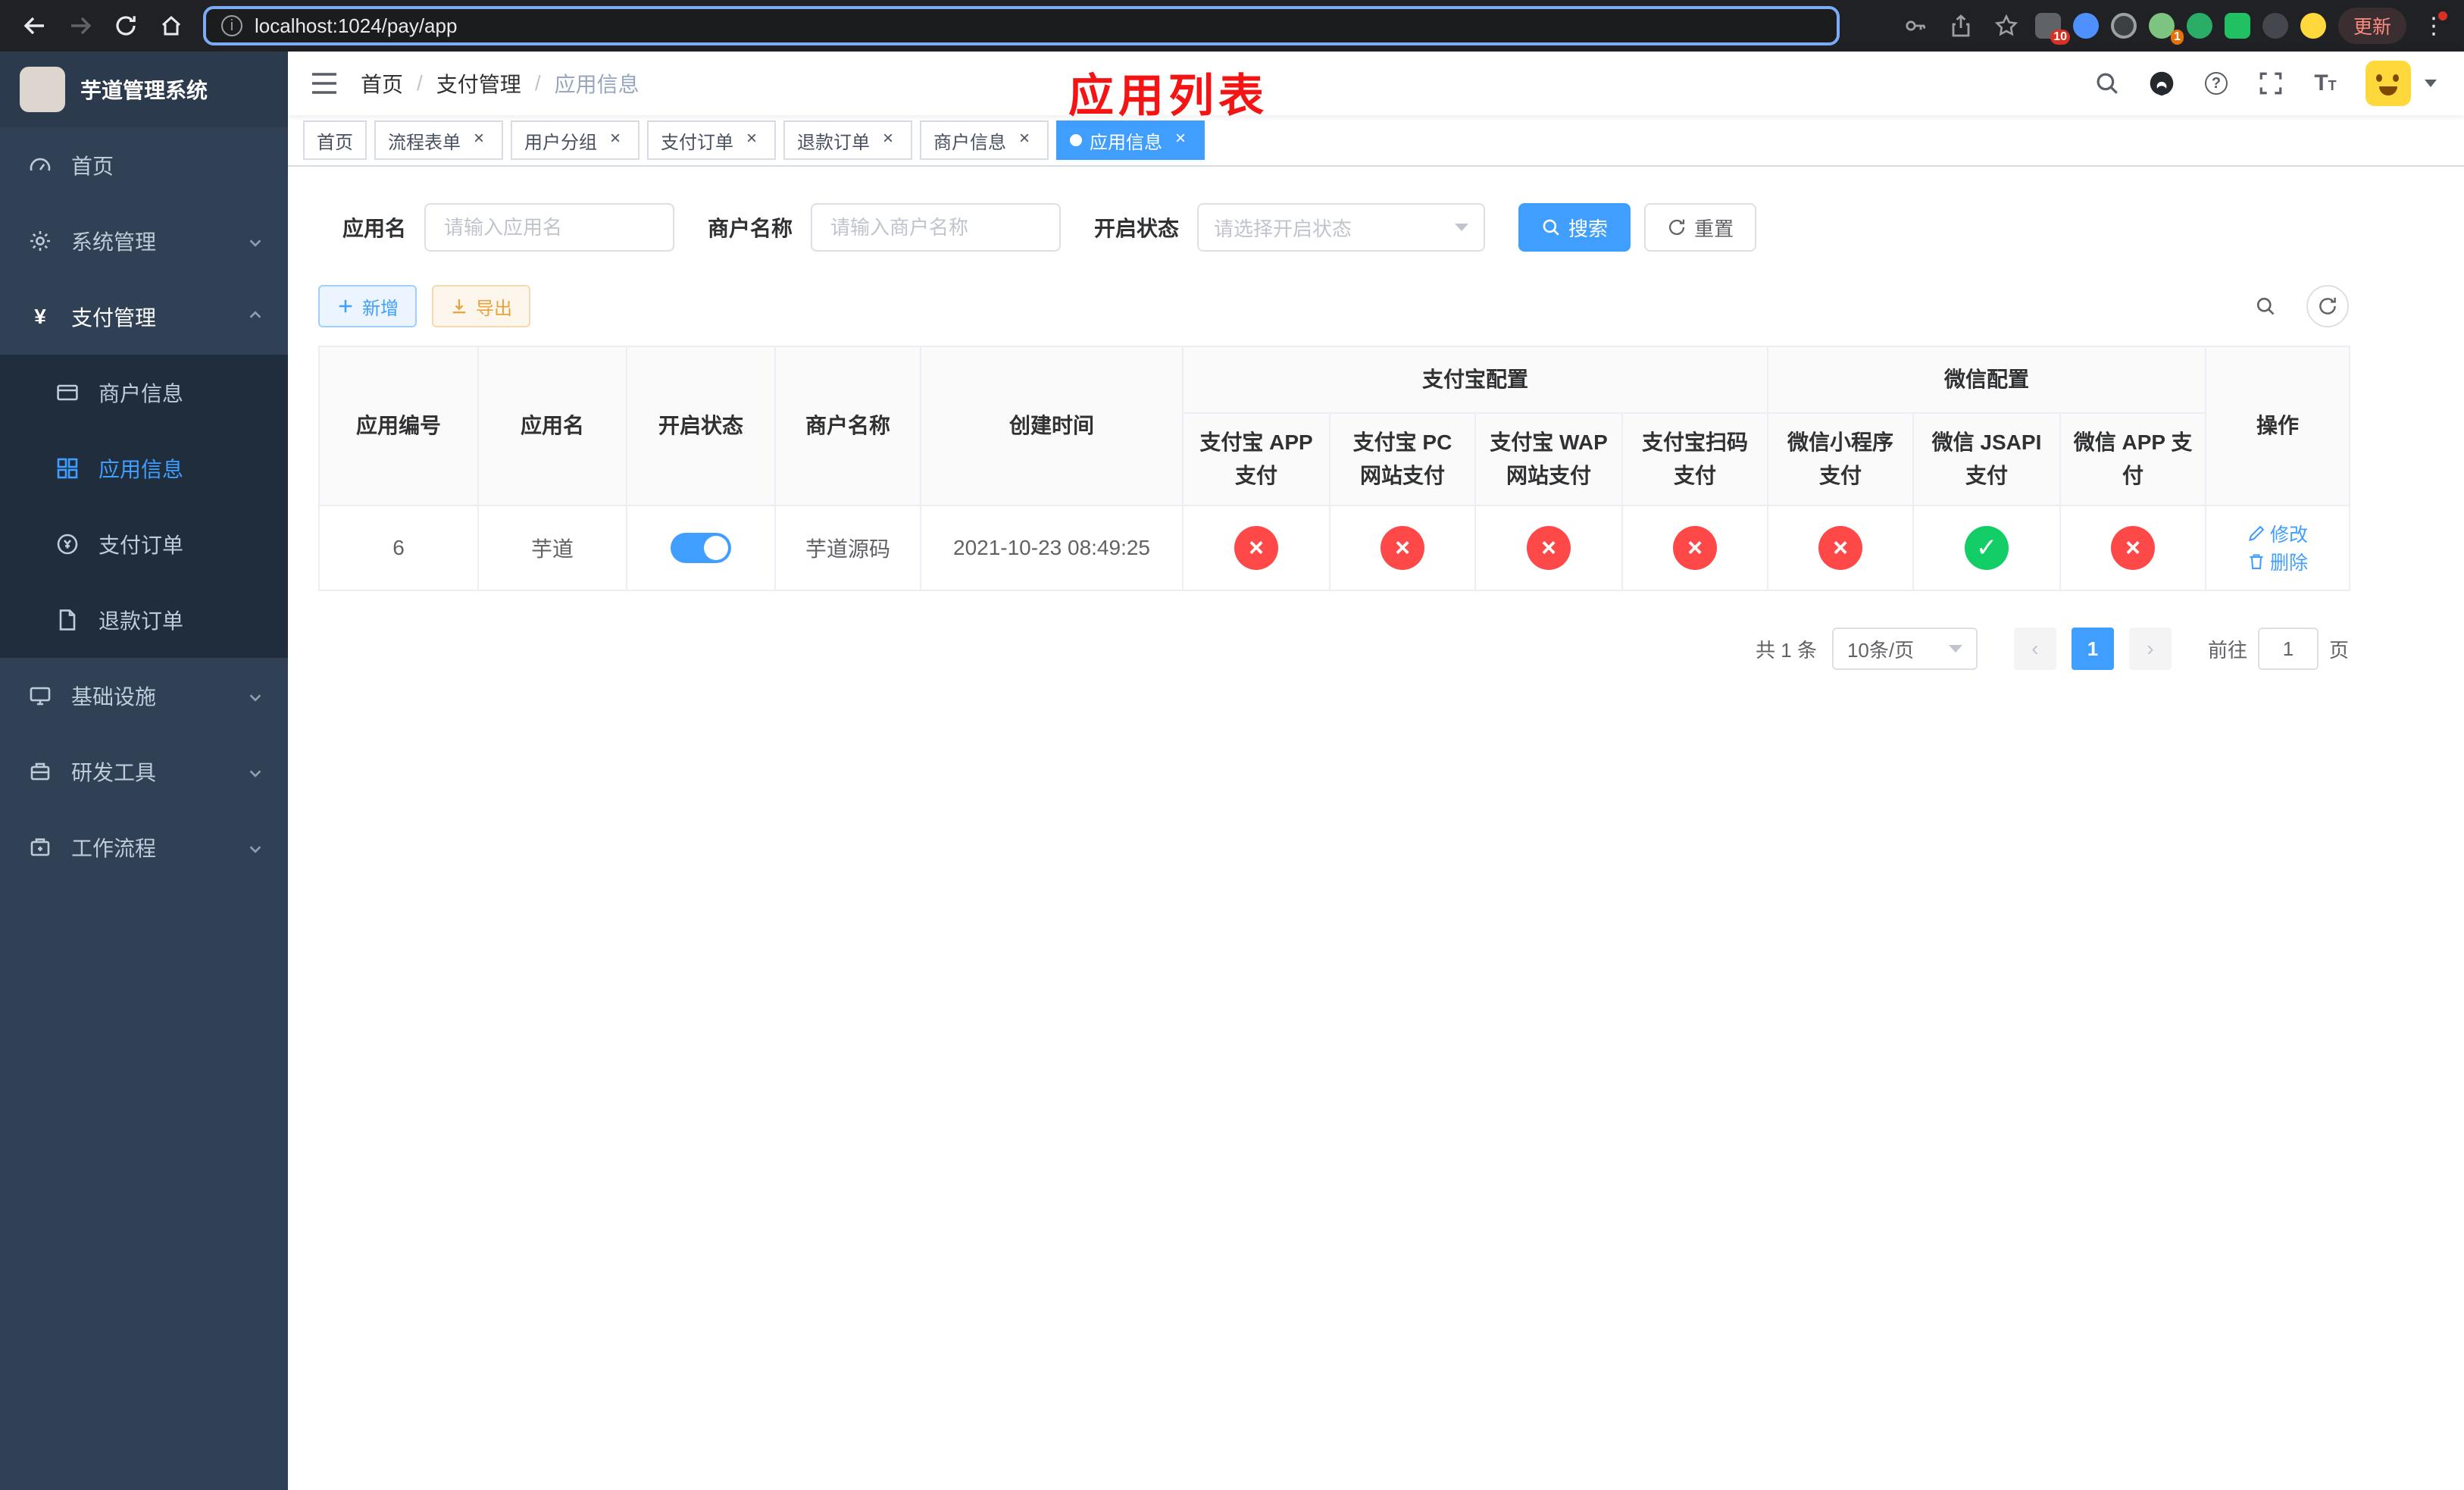  I want to click on reset-button: 重置, so click(1700, 227).